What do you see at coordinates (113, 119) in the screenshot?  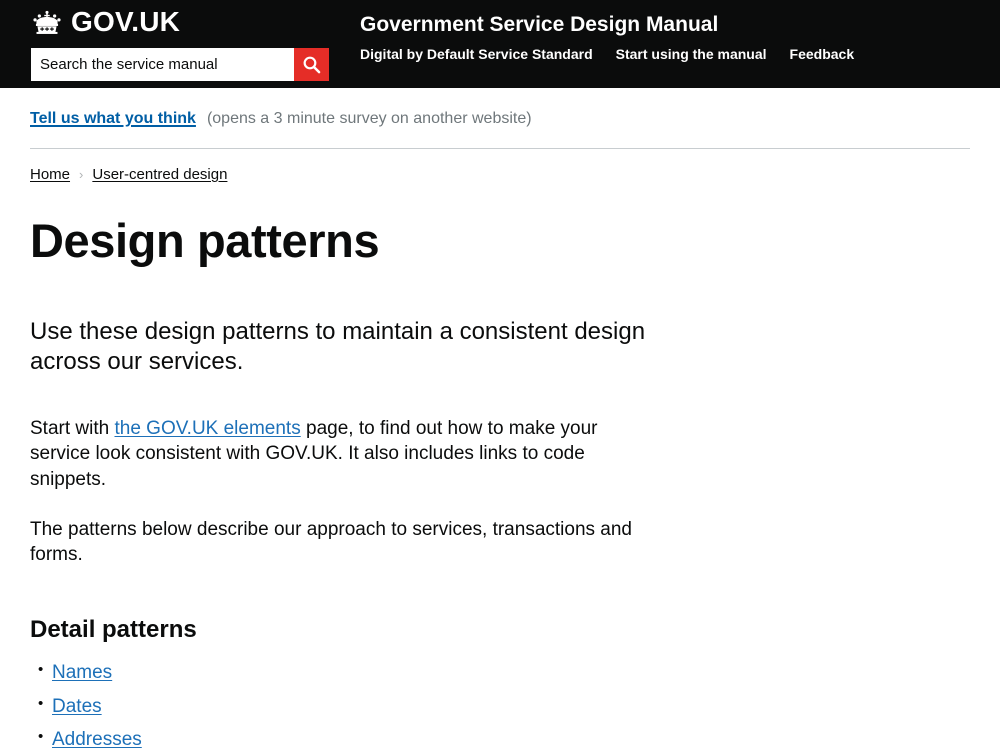 I see `tell-us-what-you-think-link: Tell us what you think` at bounding box center [113, 119].